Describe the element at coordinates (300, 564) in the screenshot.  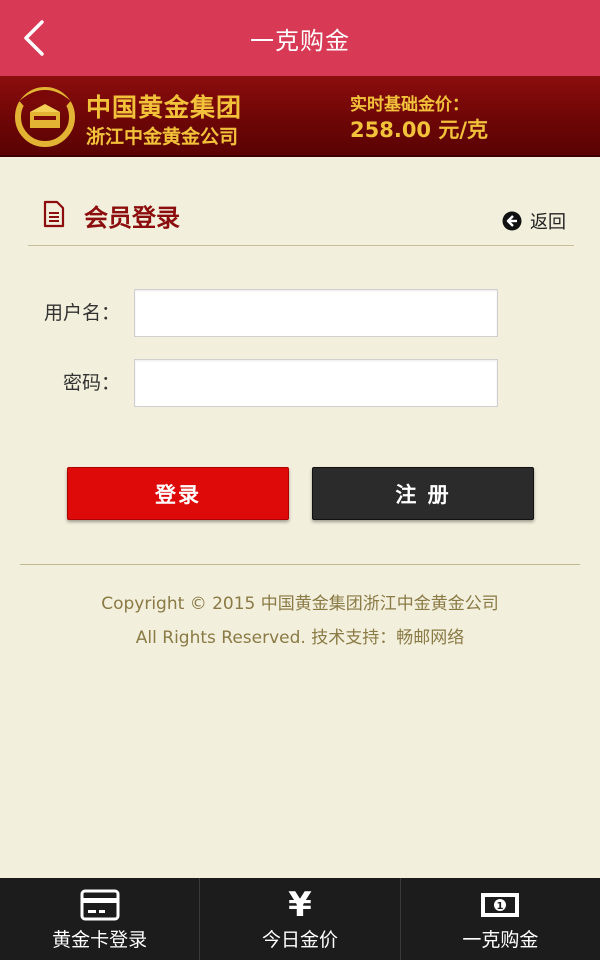
I see `divider` at that location.